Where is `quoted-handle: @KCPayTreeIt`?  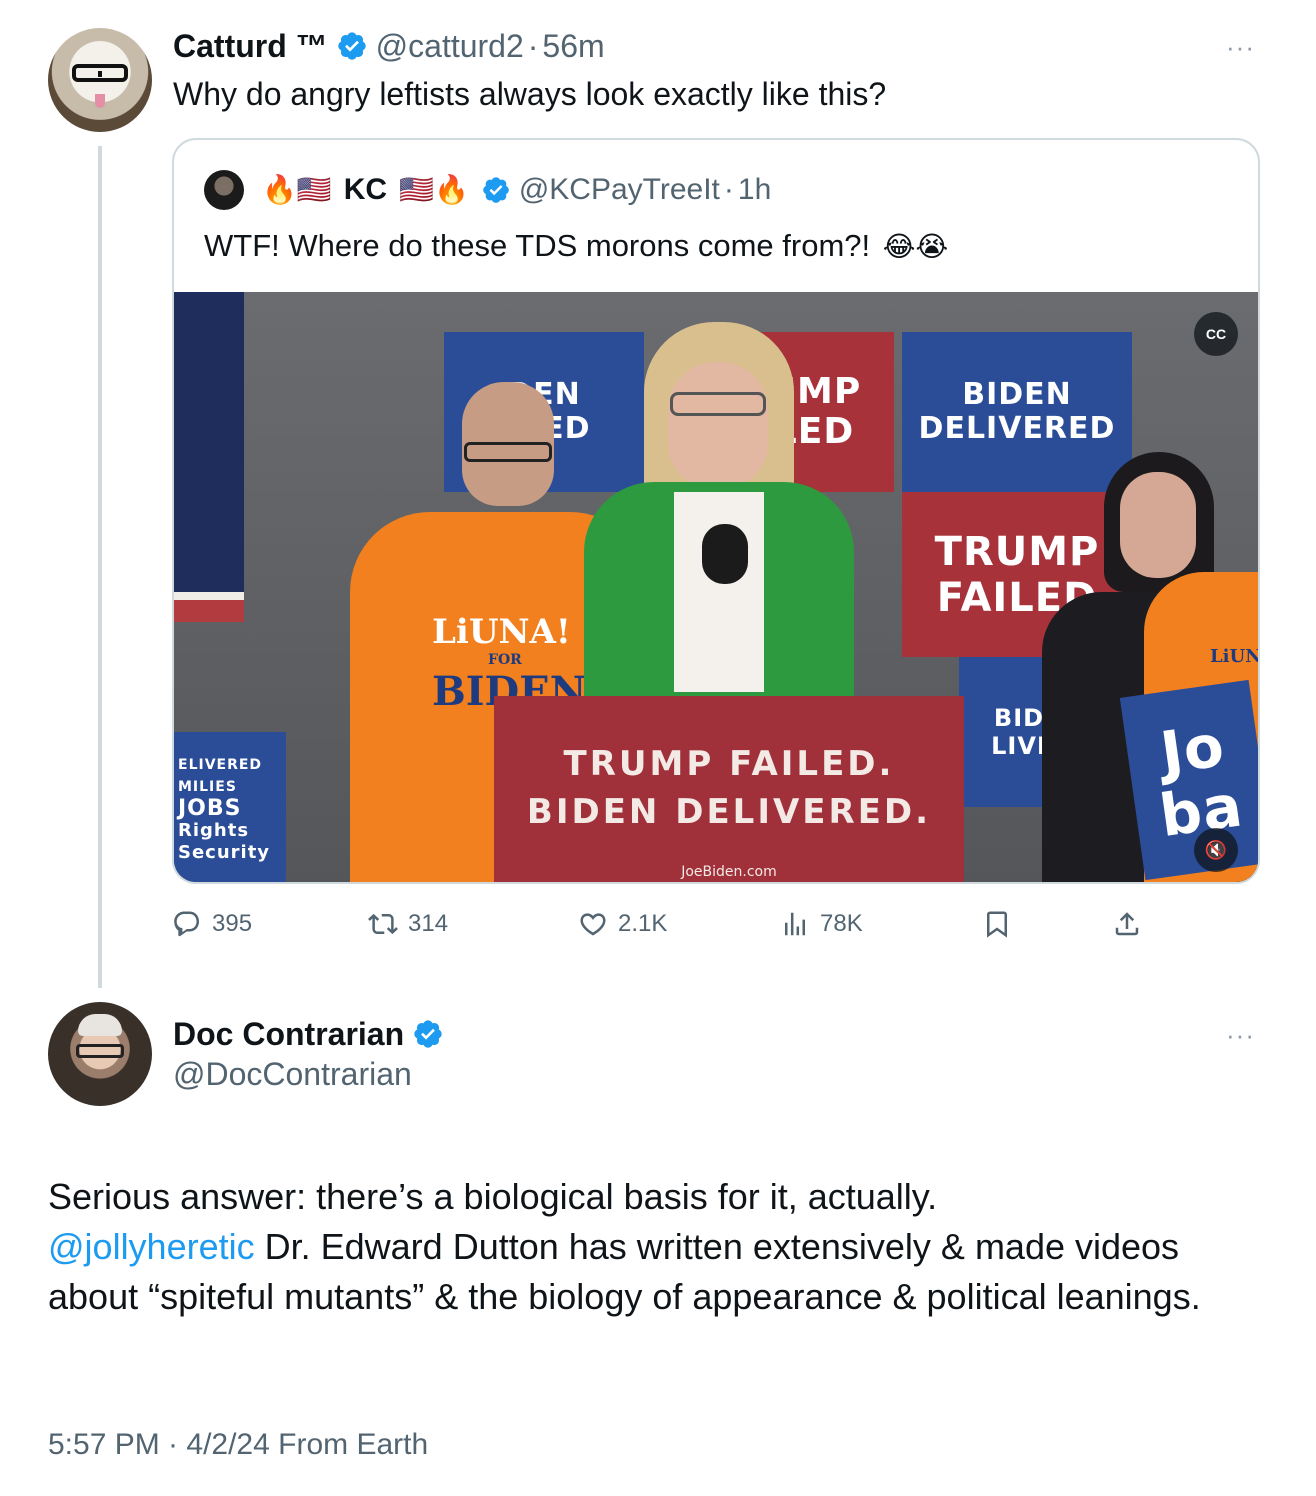
quoted-handle: @KCPayTreeIt is located at coordinates (619, 190).